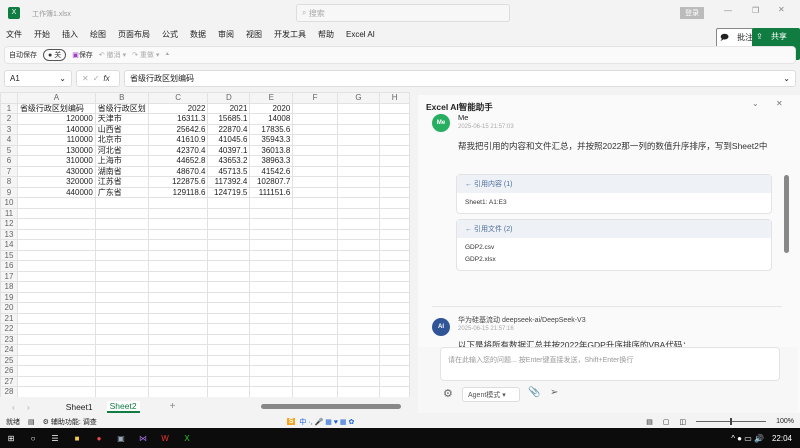 Image resolution: width=800 pixels, height=448 pixels. Describe the element at coordinates (554, 392) in the screenshot. I see `send-icon: ➢` at that location.